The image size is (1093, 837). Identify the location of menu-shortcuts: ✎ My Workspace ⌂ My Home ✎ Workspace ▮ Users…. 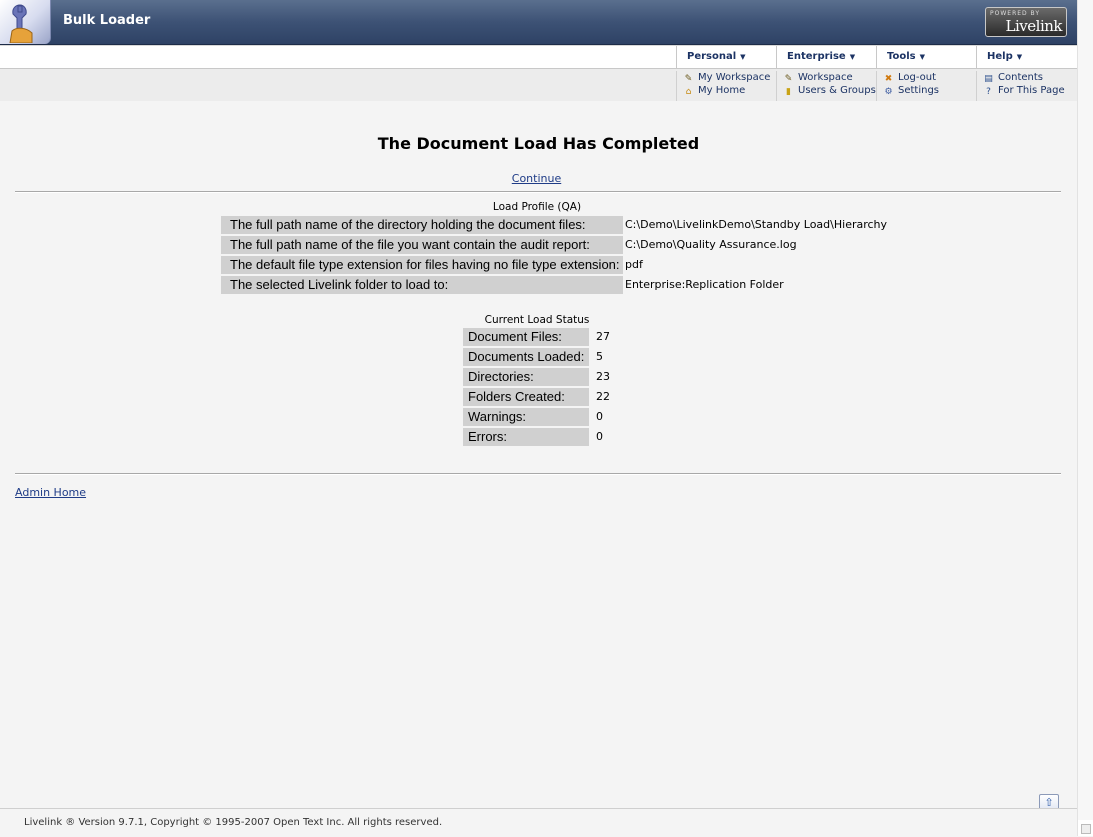
(538, 85).